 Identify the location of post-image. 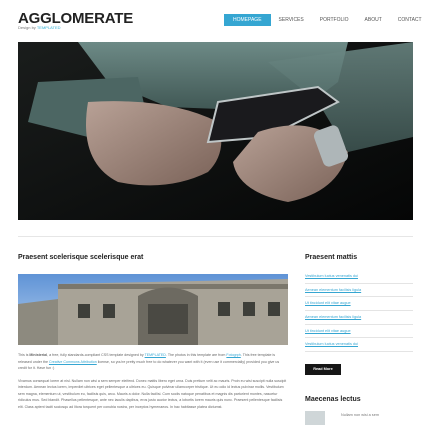
(153, 309).